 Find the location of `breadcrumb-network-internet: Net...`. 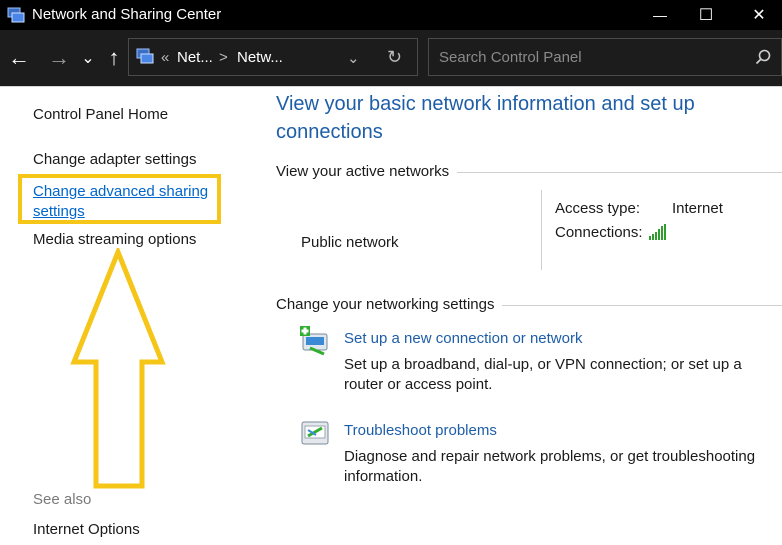

breadcrumb-network-internet: Net... is located at coordinates (195, 57).